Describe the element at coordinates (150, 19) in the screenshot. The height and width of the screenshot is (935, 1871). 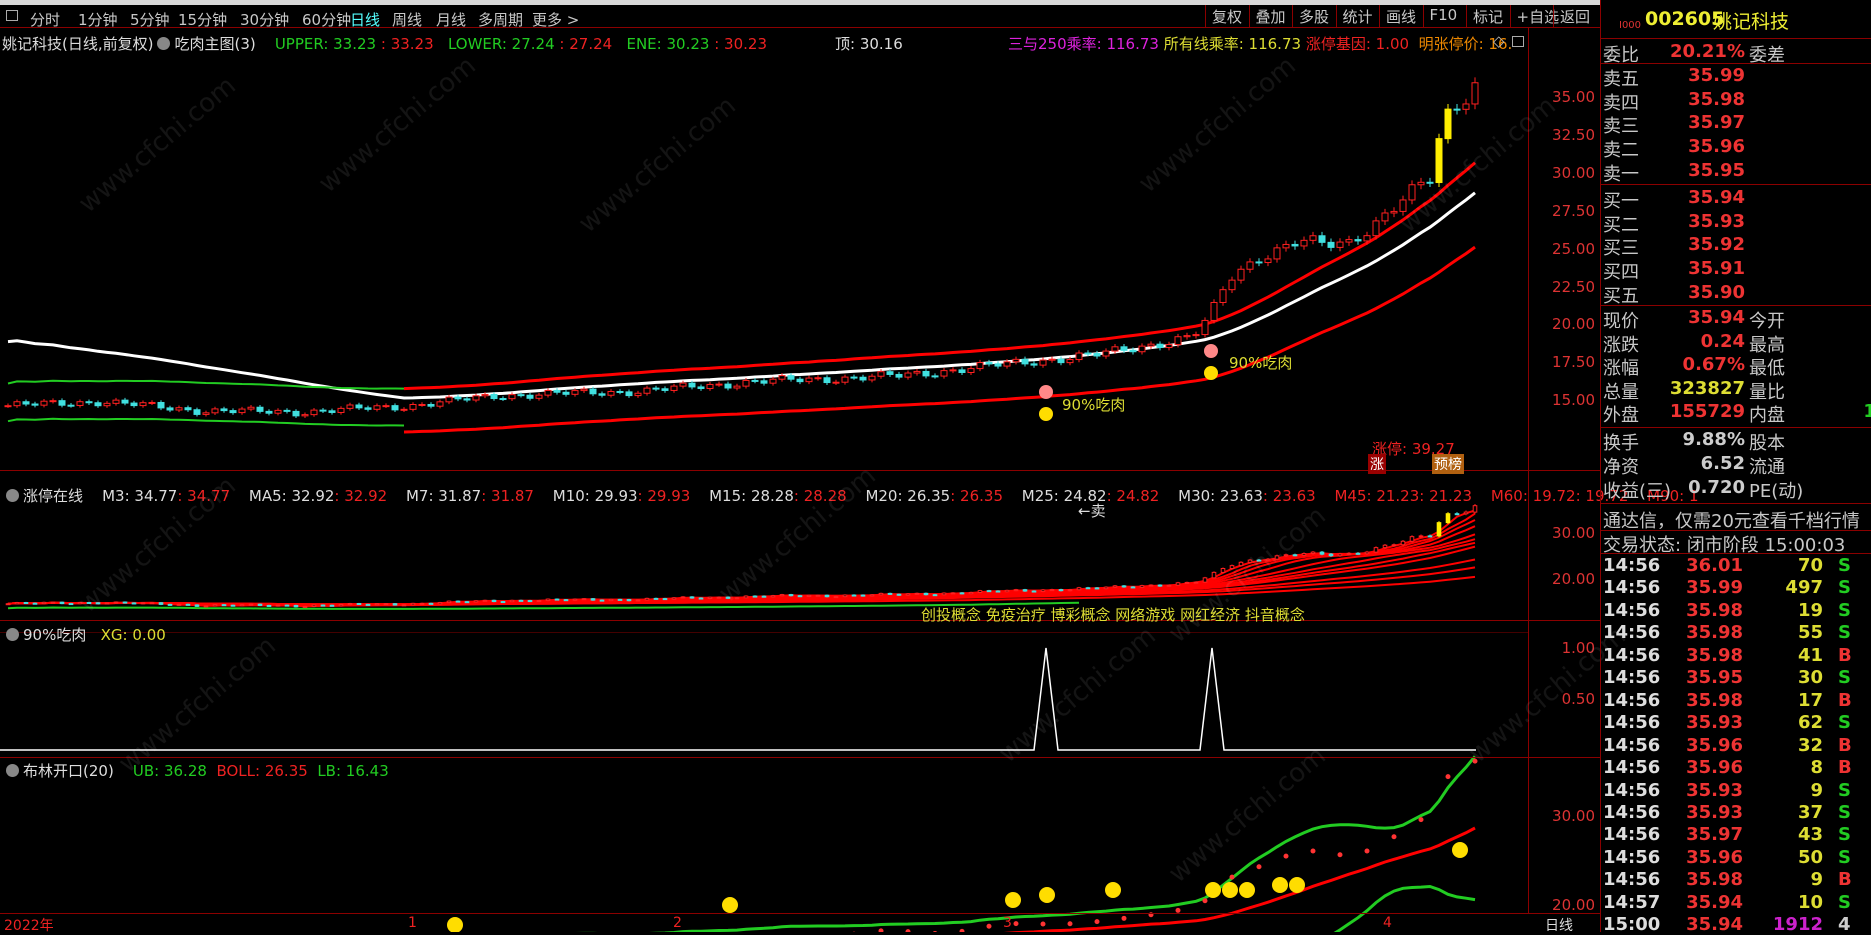
I see `timeframe-tab: 5分钟` at that location.